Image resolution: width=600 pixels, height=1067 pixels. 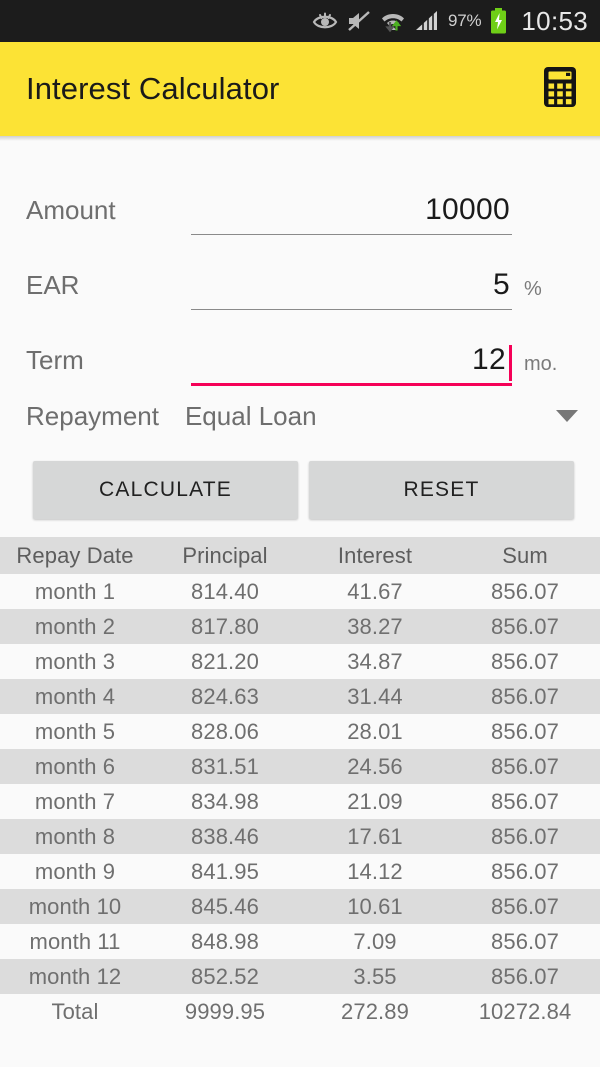 I want to click on app-bar: Interest Calculator, so click(x=300, y=91).